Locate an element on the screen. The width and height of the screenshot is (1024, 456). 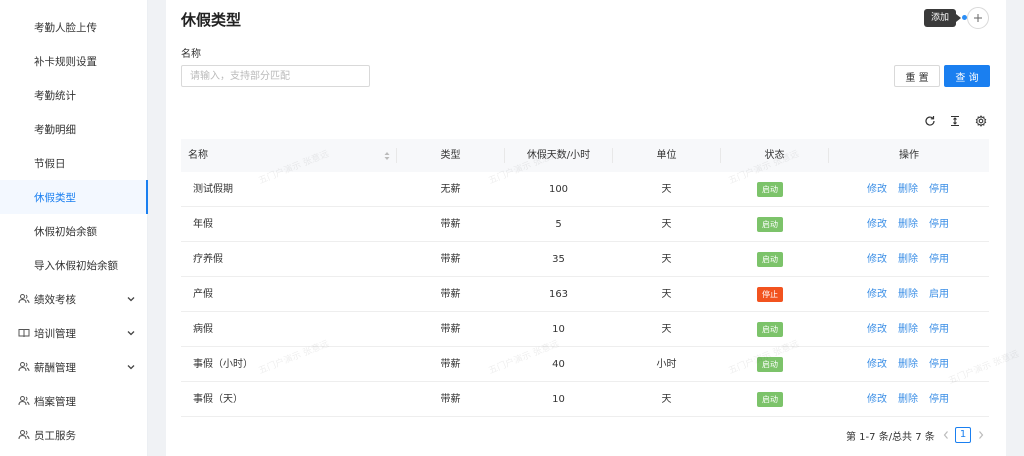
sidebar-item-label: 员工服务 is located at coordinates (55, 435).